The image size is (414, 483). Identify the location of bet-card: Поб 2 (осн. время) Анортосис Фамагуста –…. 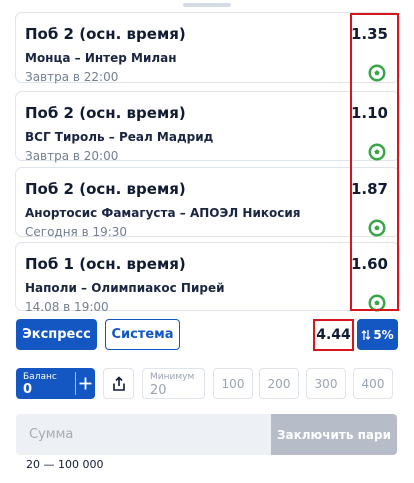
(207, 203).